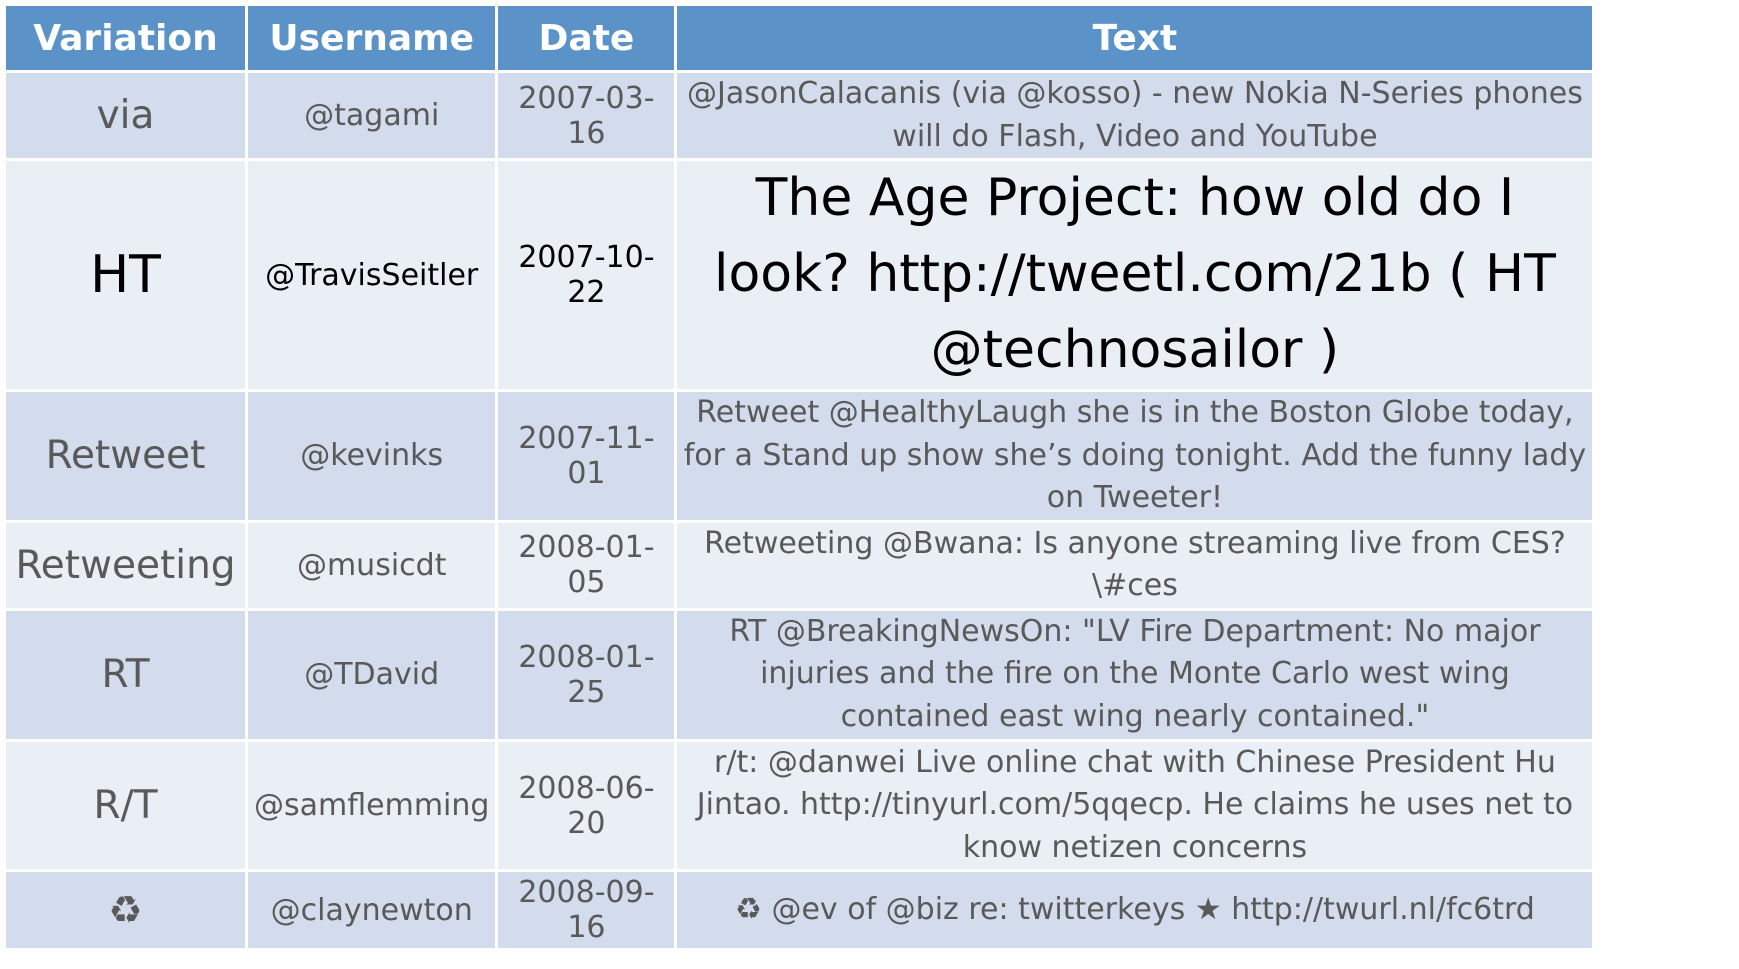 This screenshot has height=969, width=1739. I want to click on date-cell: 2008-01-05, so click(586, 565).